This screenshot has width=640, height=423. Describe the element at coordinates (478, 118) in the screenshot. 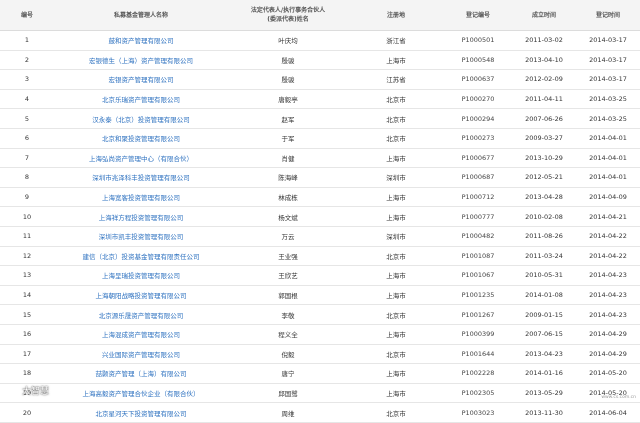

I see `cell-registration-number: P1000294` at that location.